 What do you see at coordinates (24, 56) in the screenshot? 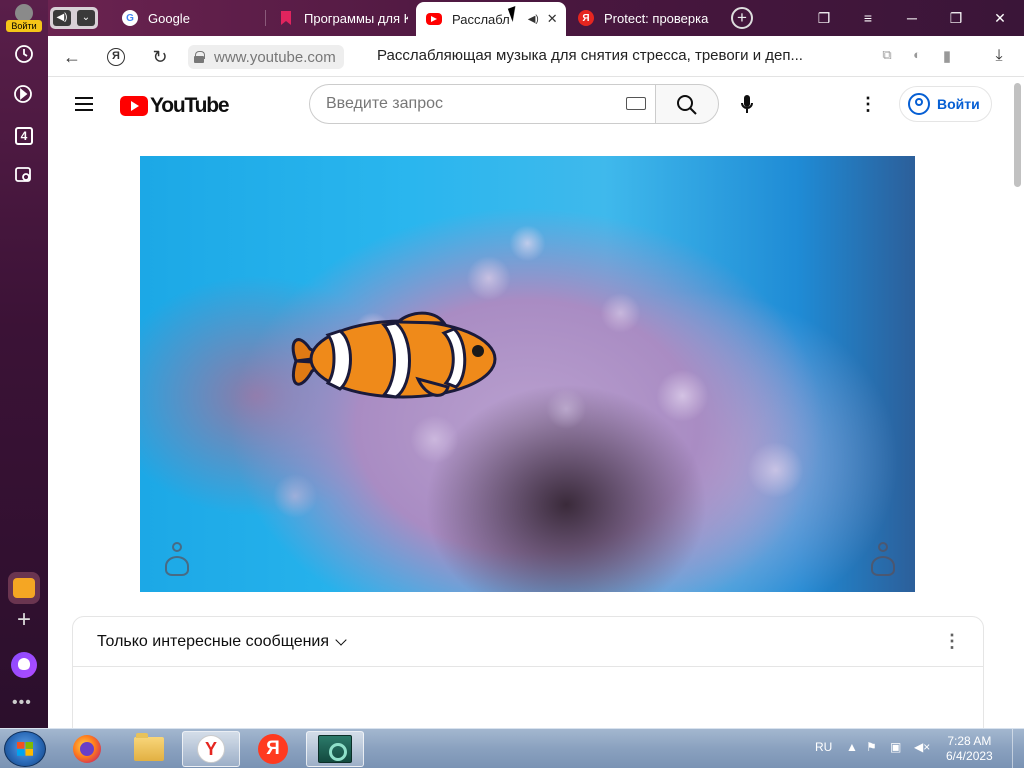
I see `history-icon` at bounding box center [24, 56].